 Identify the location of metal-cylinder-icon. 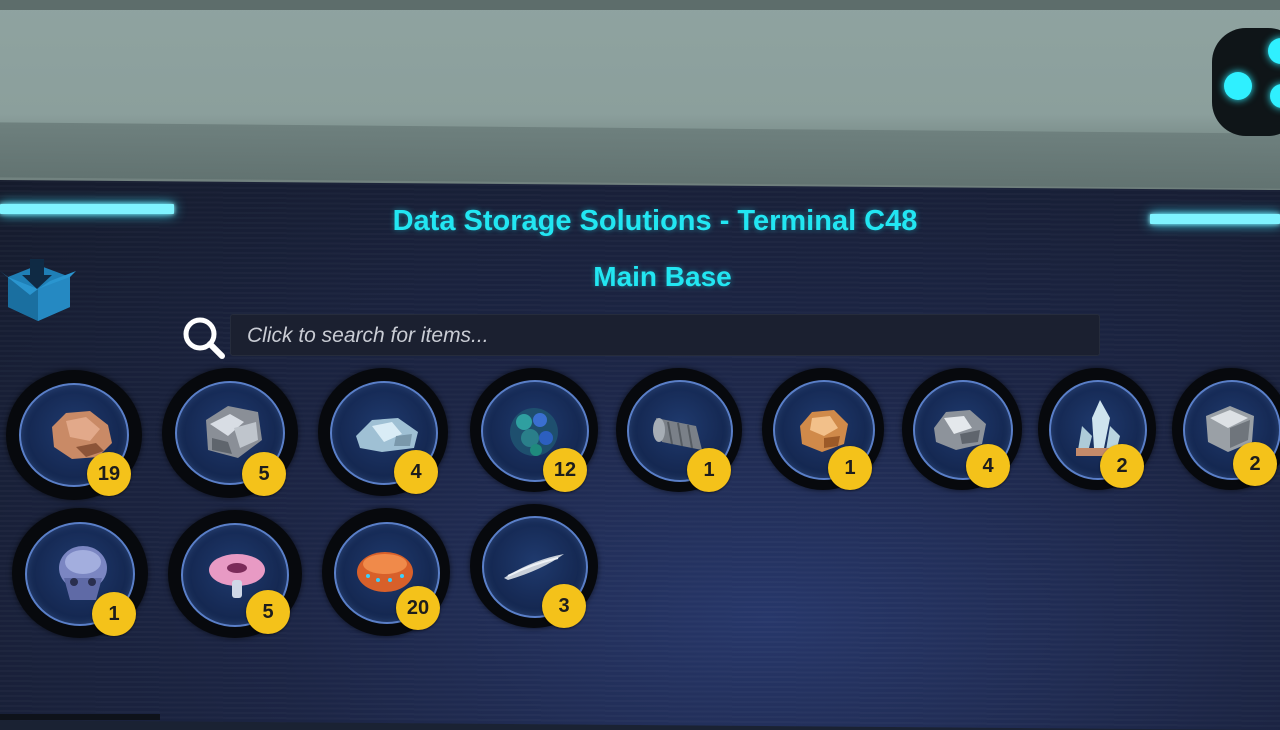
(677, 434).